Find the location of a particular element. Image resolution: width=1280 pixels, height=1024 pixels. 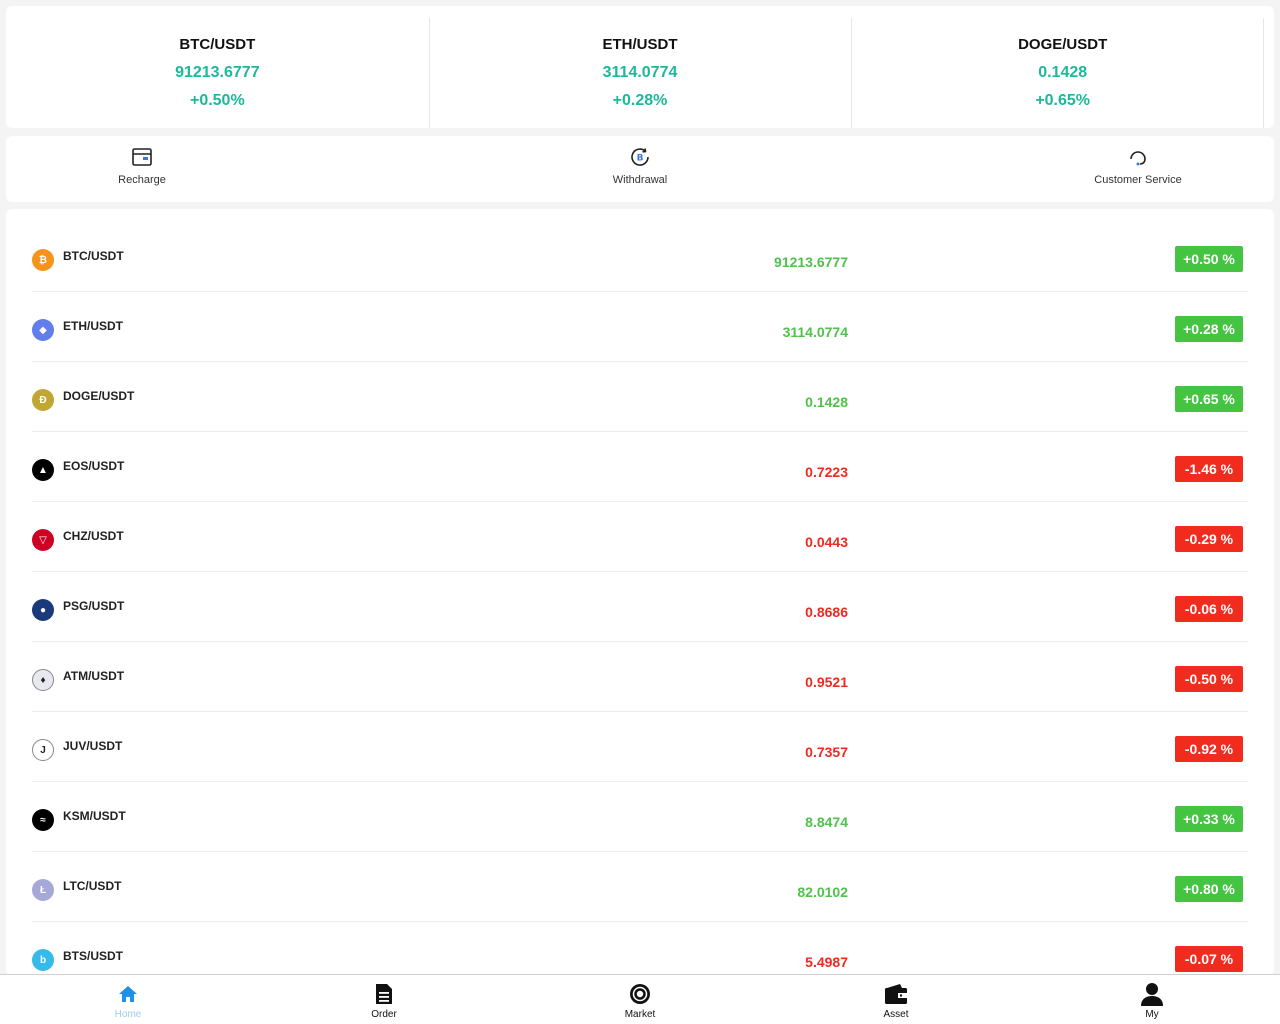

pair-name: LTC/USDT is located at coordinates (92, 886).